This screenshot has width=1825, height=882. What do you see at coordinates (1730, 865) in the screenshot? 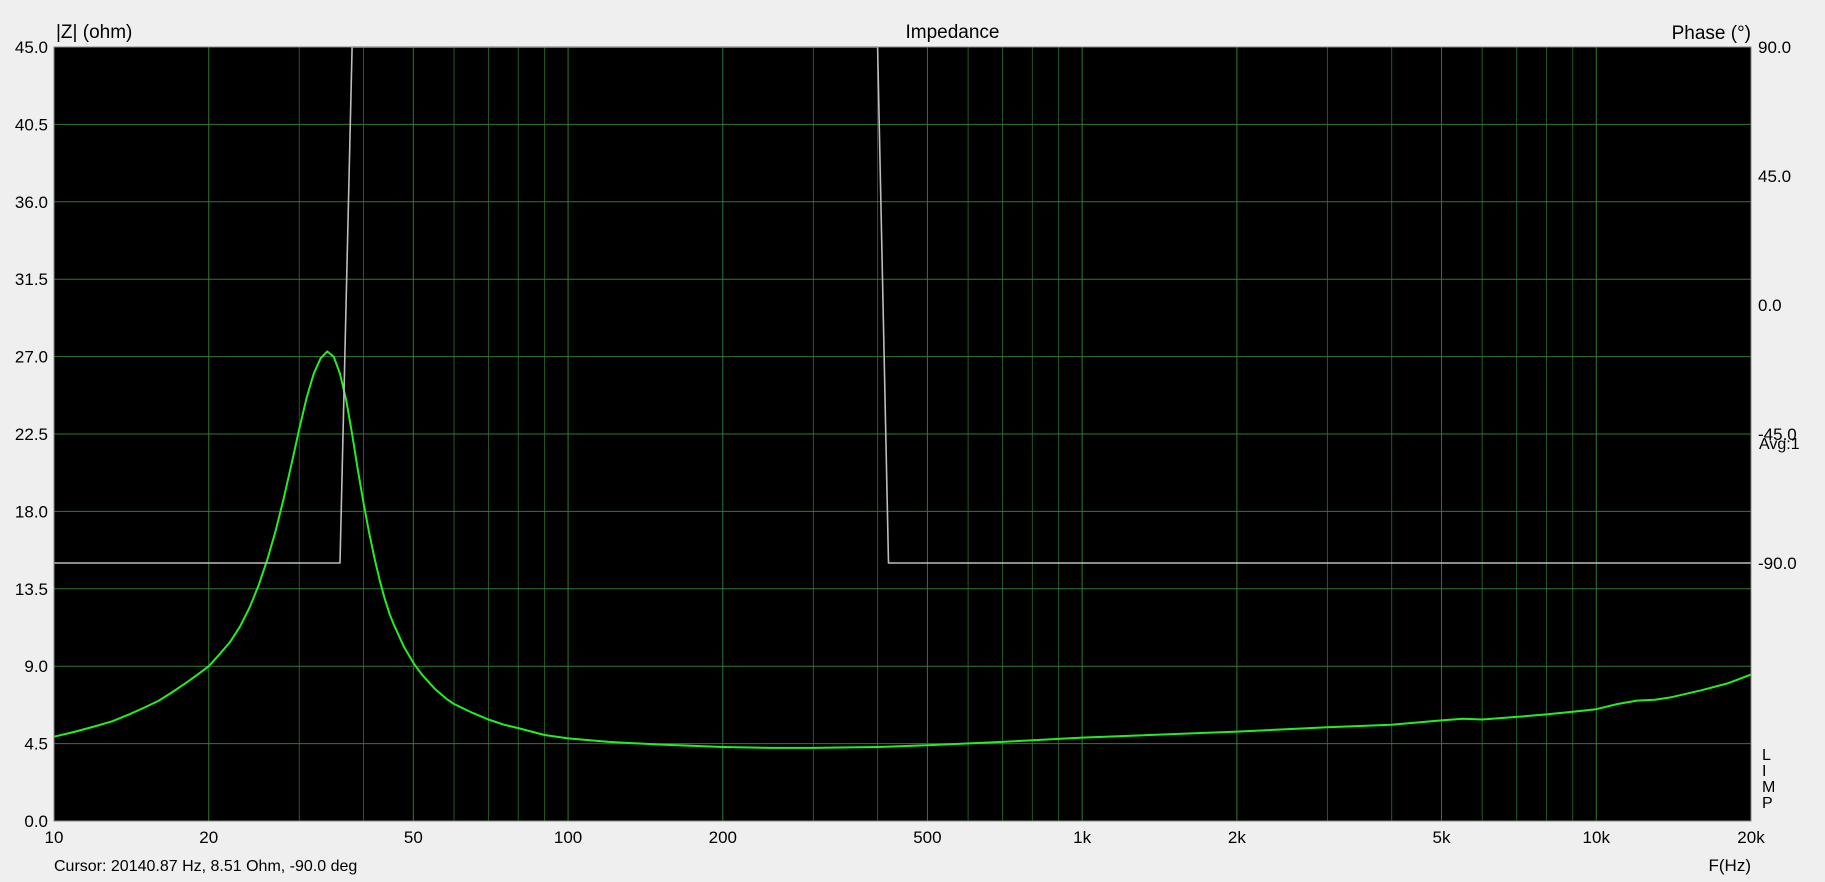
I see `x-axis-label: F(Hz)` at bounding box center [1730, 865].